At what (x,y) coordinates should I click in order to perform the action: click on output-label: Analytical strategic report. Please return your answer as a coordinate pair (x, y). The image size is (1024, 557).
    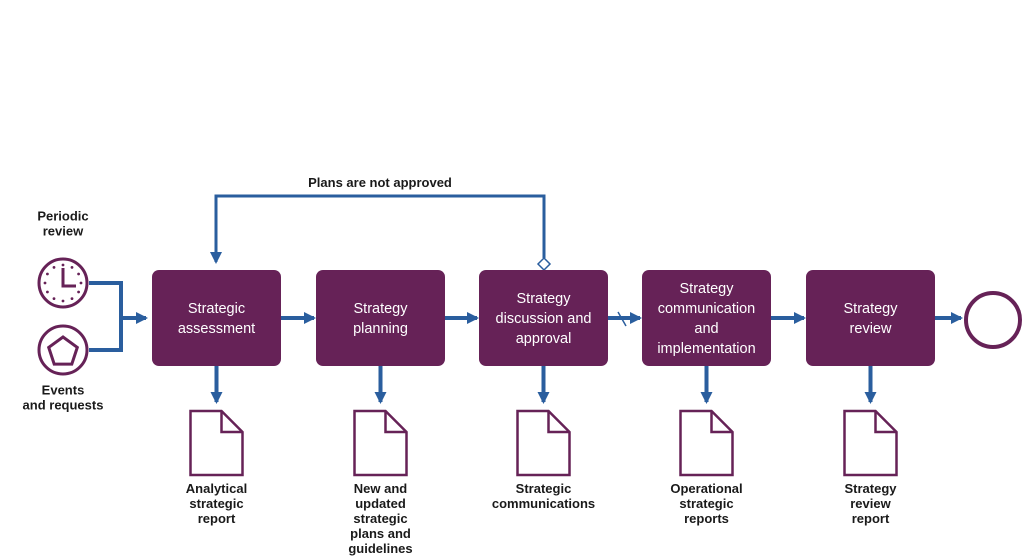
    Looking at the image, I should click on (216, 503).